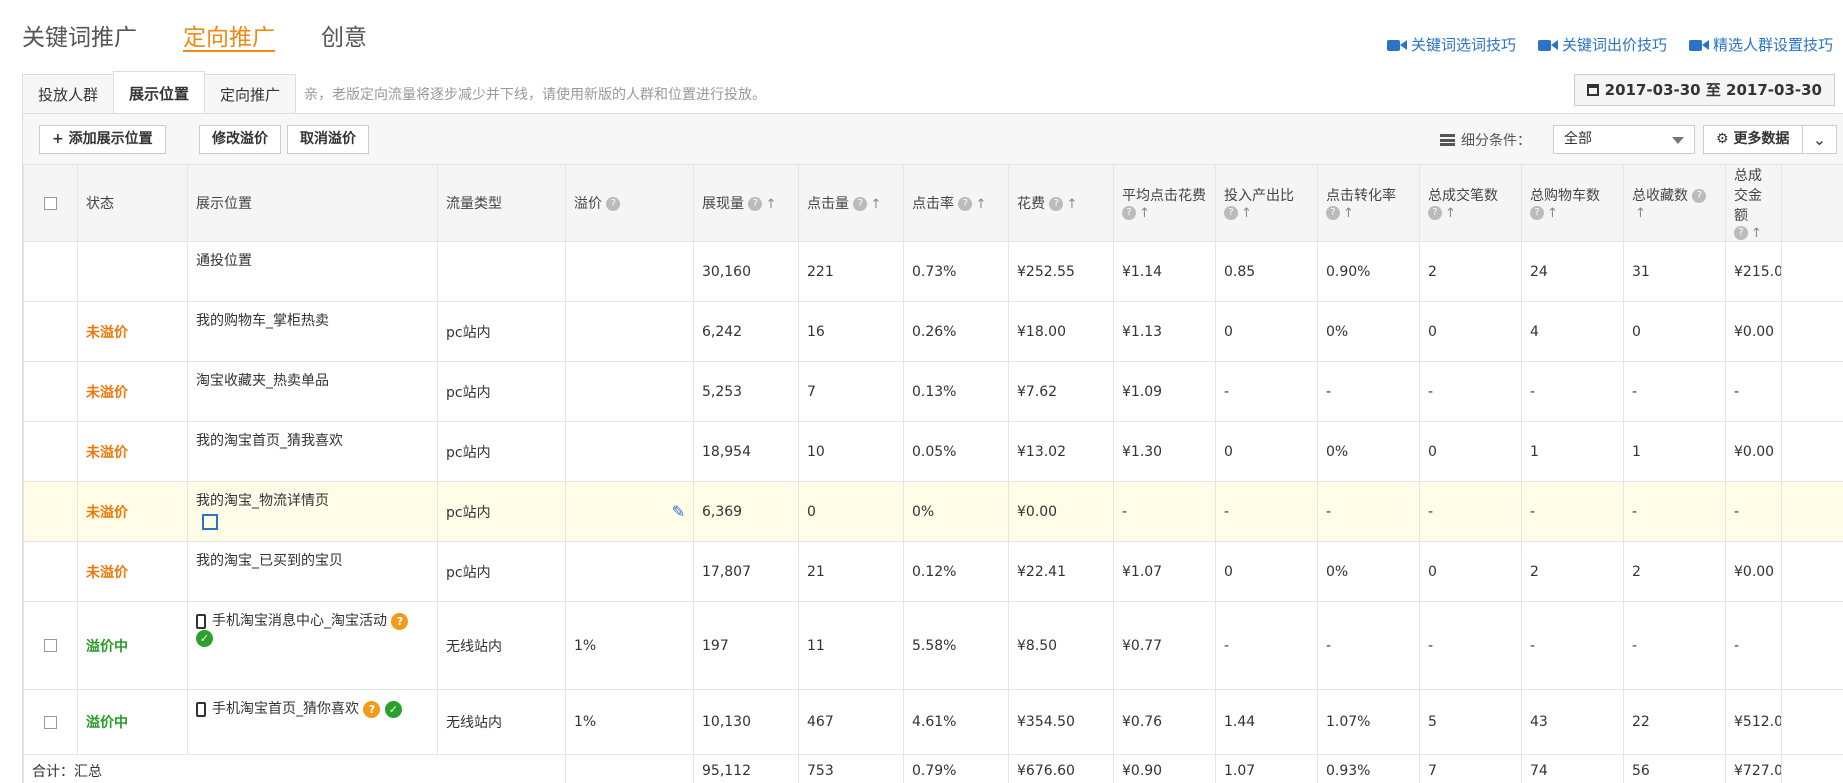  I want to click on placement-name: 我的购物车_掌柜热卖, so click(312, 331).